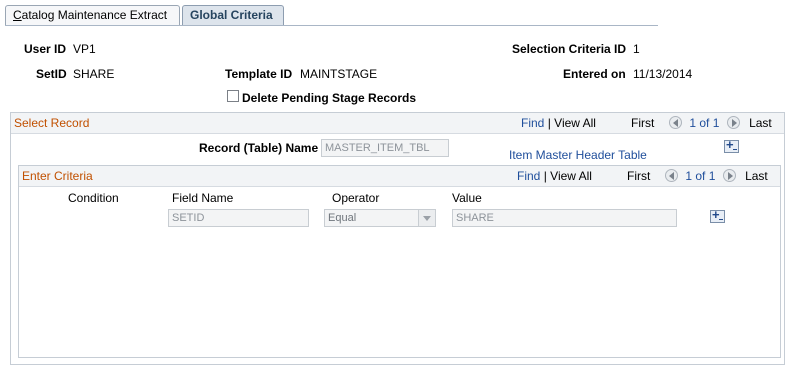  I want to click on enter-criteria-nav: Find | View All, so click(554, 176).